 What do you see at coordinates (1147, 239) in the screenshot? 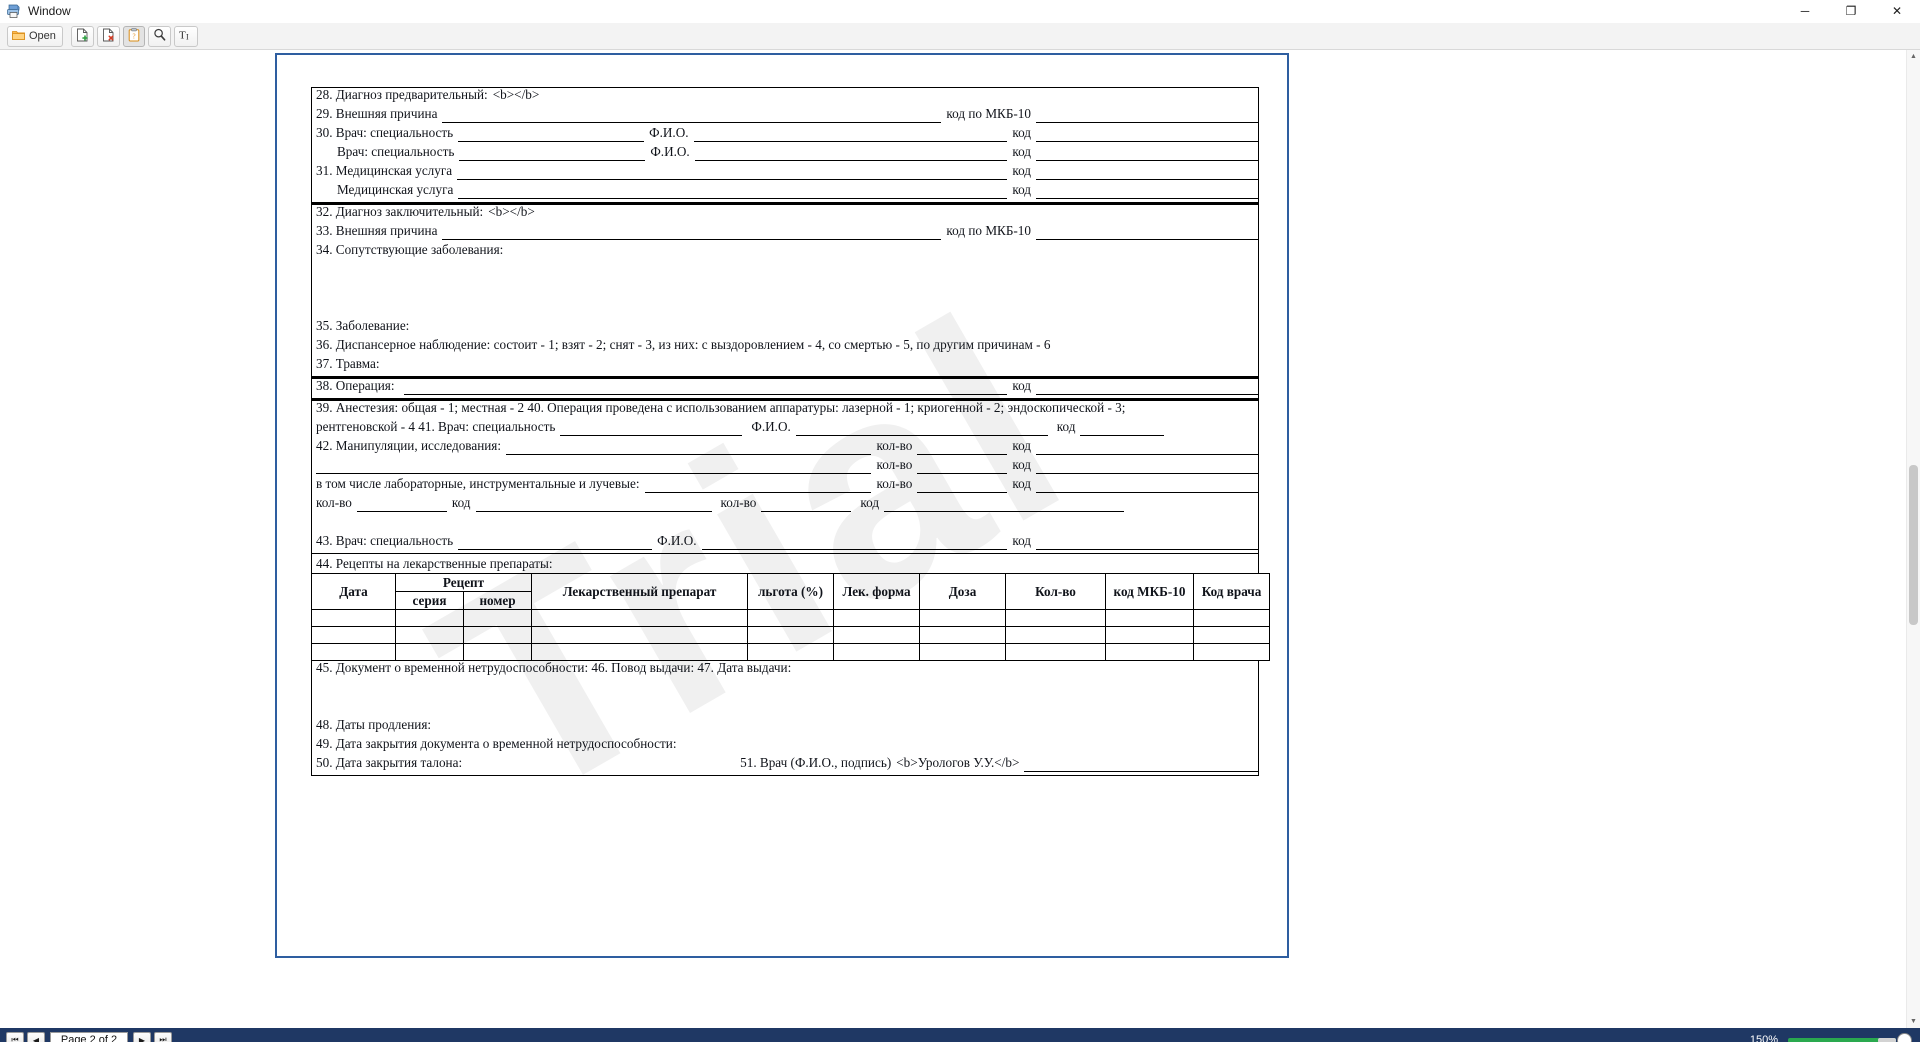
I see `line-33-code-field` at bounding box center [1147, 239].